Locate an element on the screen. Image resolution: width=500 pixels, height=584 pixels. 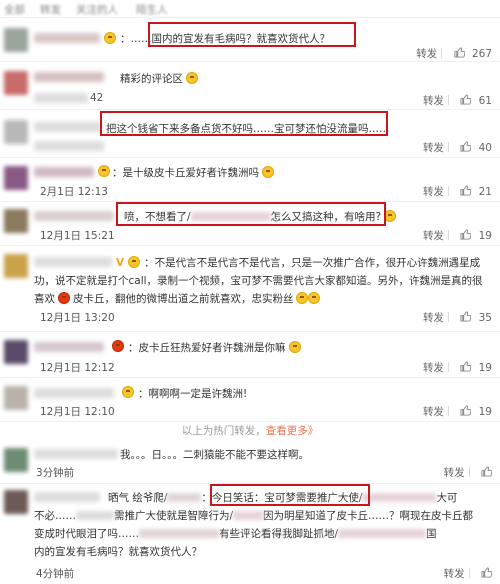
comment-text: ：啊啊啊一定是许魏洲! is located at coordinates (193, 394).